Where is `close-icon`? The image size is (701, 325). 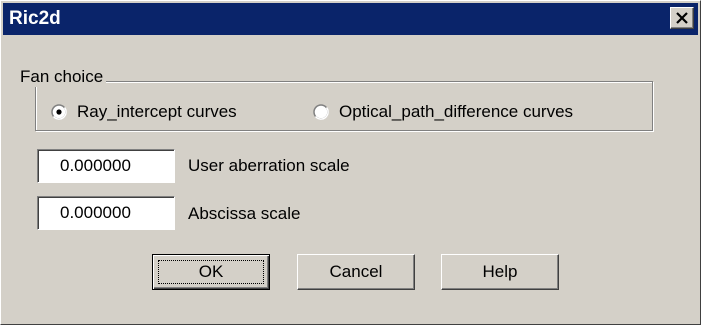 close-icon is located at coordinates (682, 18).